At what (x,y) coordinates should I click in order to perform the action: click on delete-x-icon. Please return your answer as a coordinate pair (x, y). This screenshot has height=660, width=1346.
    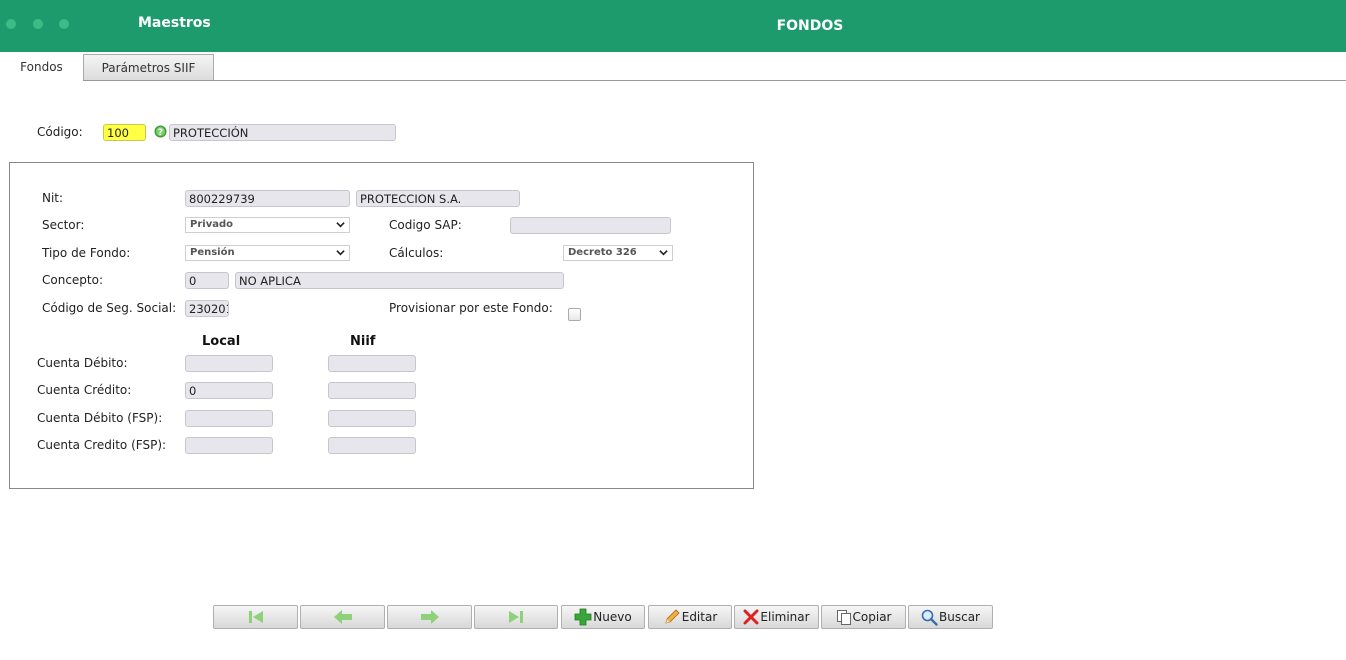
    Looking at the image, I should click on (751, 617).